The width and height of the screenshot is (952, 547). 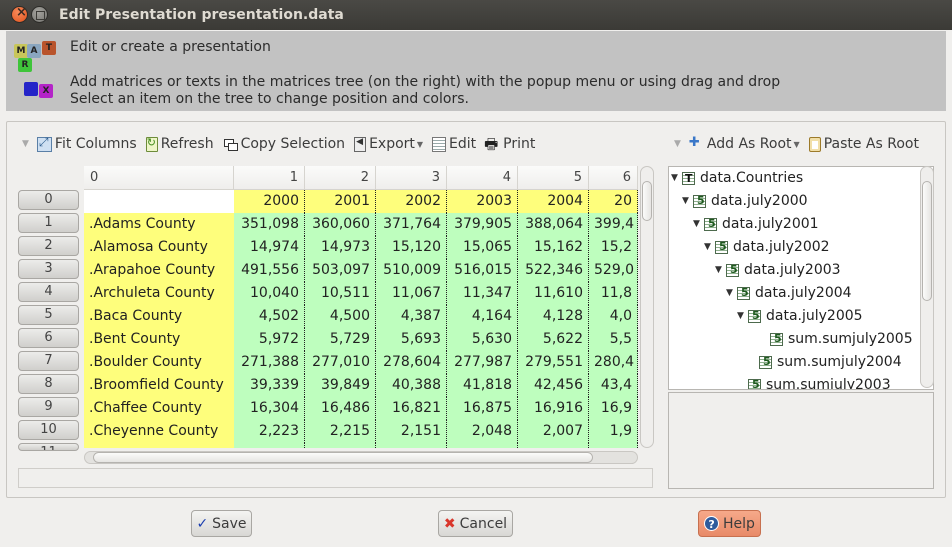 What do you see at coordinates (411, 201) in the screenshot?
I see `table-cell: 2002` at bounding box center [411, 201].